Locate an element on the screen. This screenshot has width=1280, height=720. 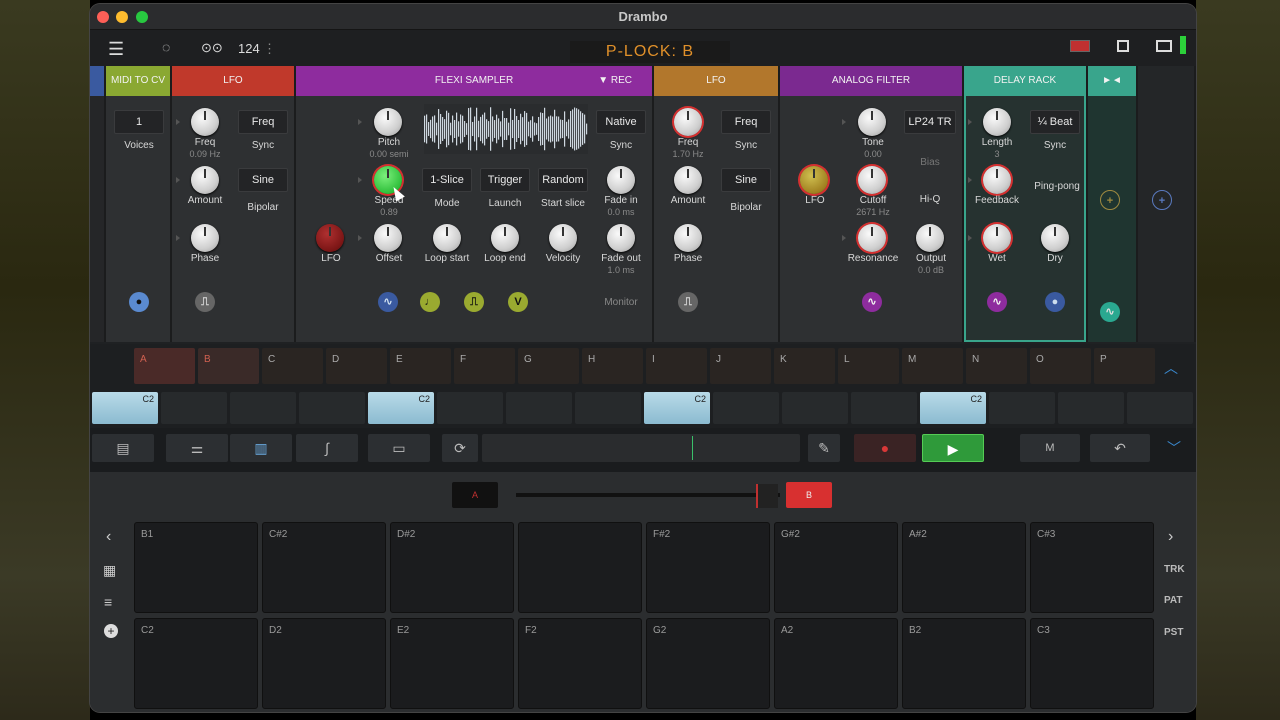
loop-icon: ⟳ is located at coordinates (460, 448).